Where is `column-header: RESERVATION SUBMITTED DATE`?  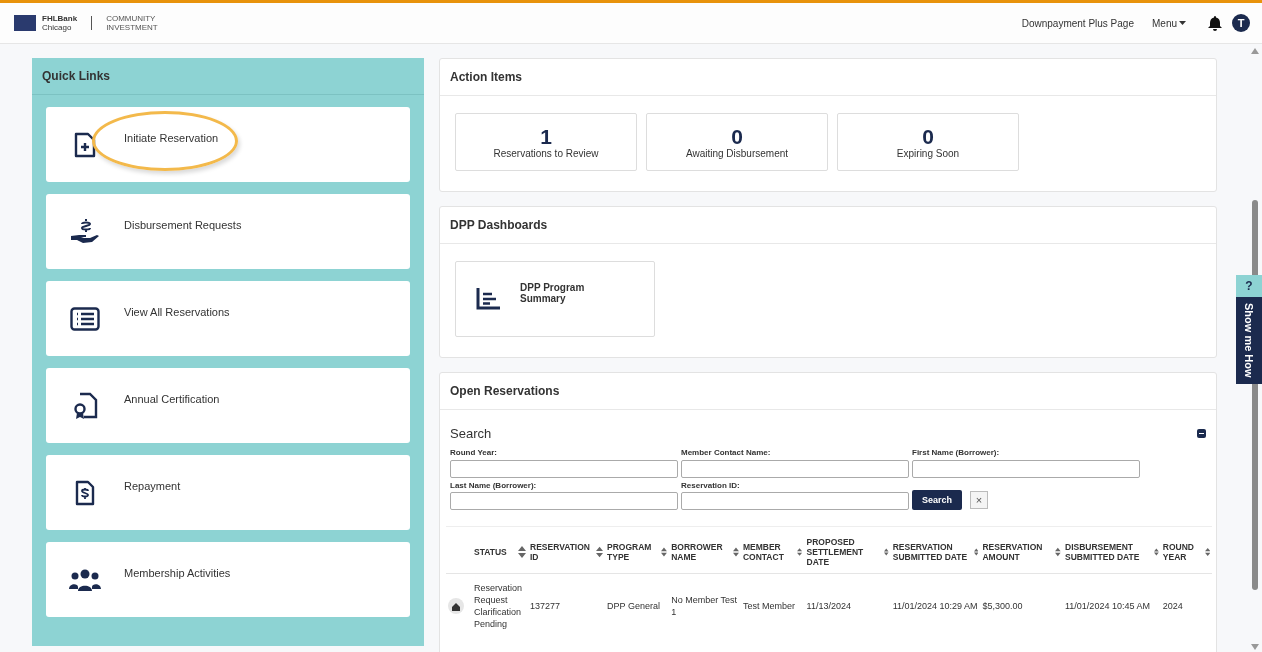
column-header: RESERVATION SUBMITTED DATE is located at coordinates (930, 552).